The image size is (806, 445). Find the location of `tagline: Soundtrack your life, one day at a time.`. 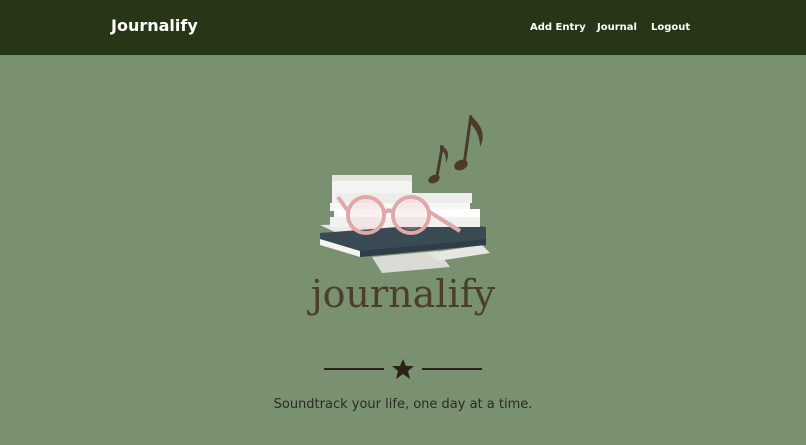

tagline: Soundtrack your life, one day at a time. is located at coordinates (403, 404).